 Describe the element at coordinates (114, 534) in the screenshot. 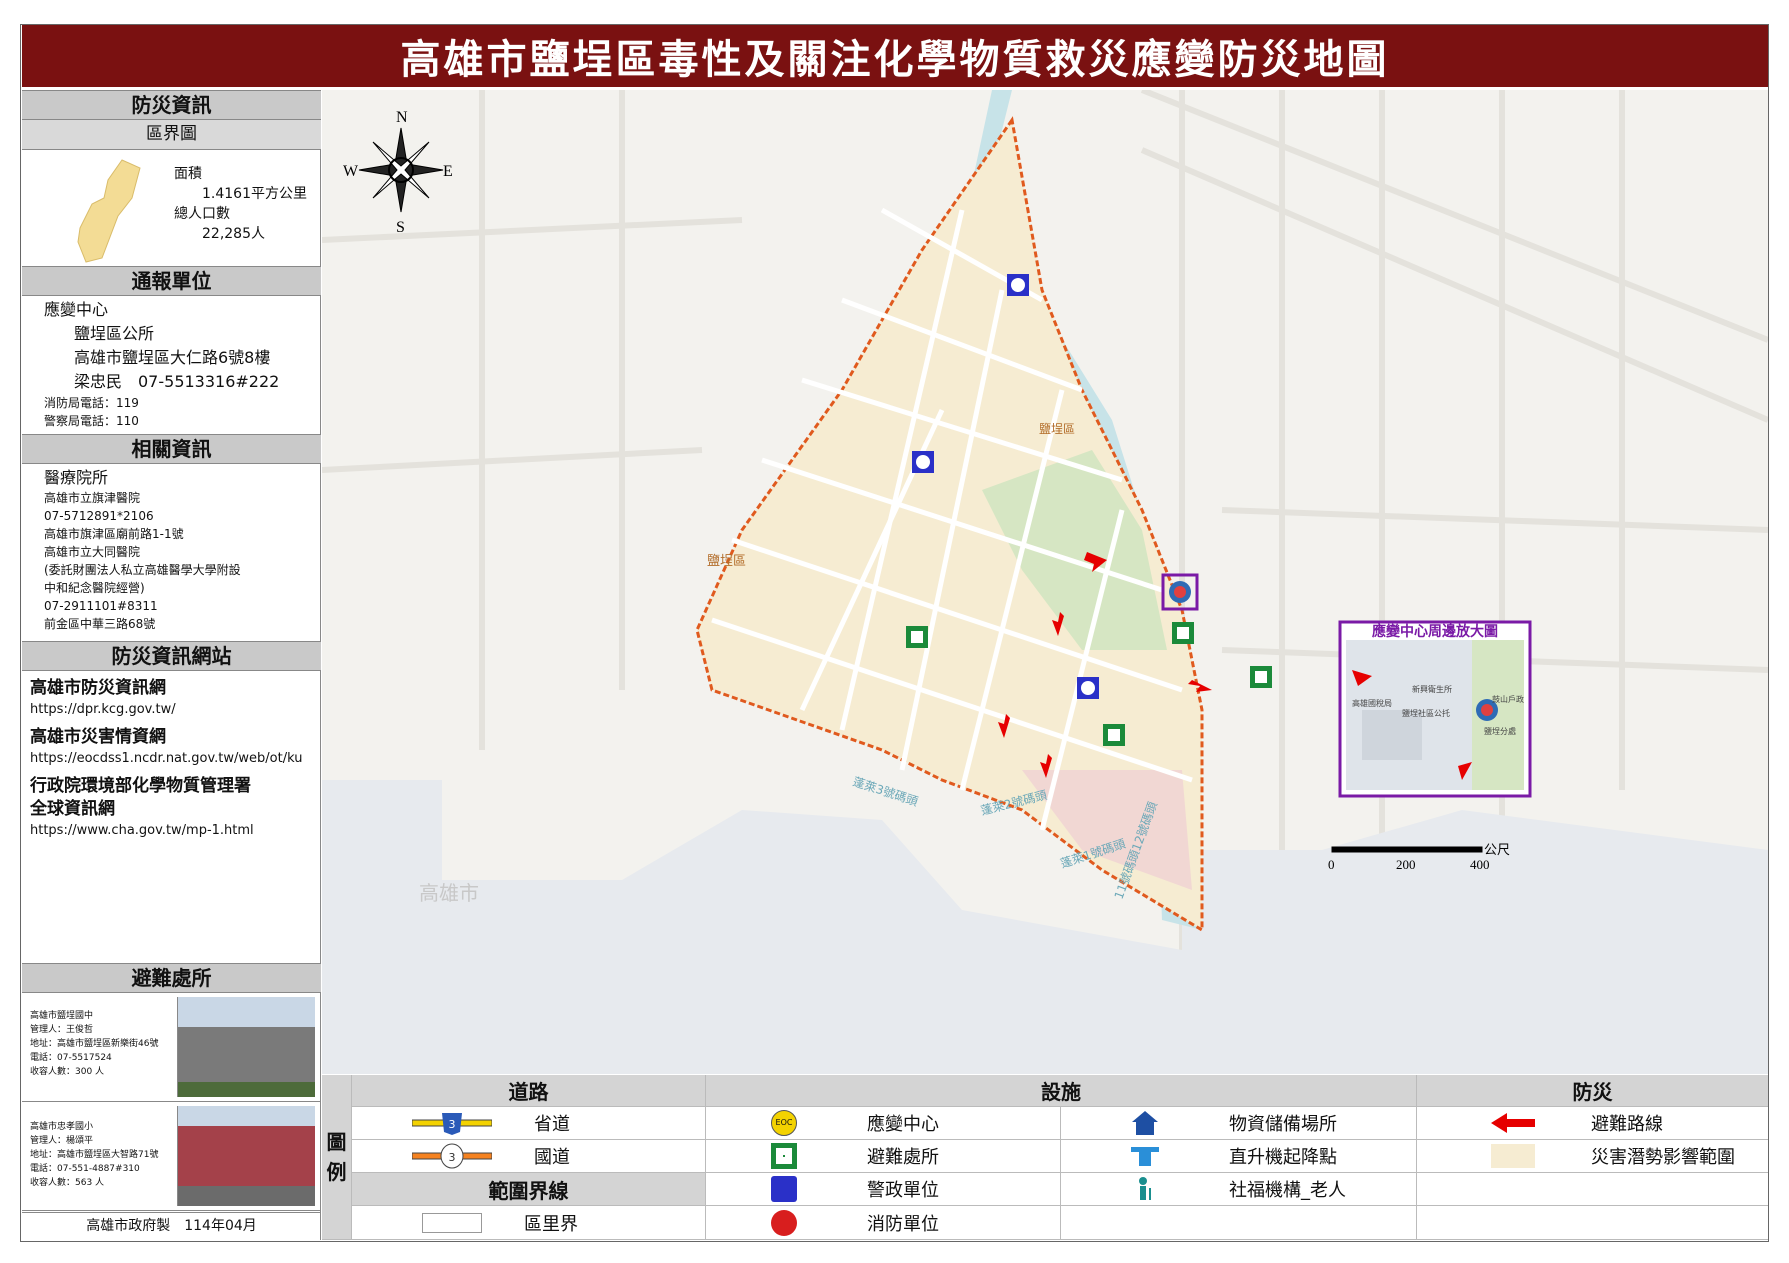

I see `medical-line: 高雄市旗津區廟前路1-1號` at that location.